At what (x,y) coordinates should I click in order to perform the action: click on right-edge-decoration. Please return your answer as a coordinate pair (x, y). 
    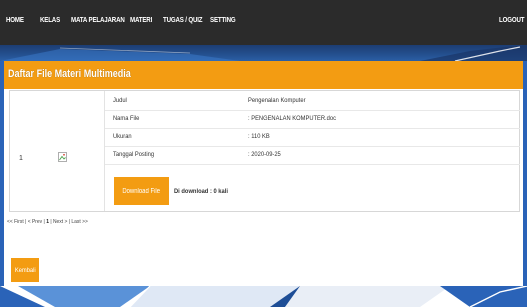
    Looking at the image, I should click on (525, 173).